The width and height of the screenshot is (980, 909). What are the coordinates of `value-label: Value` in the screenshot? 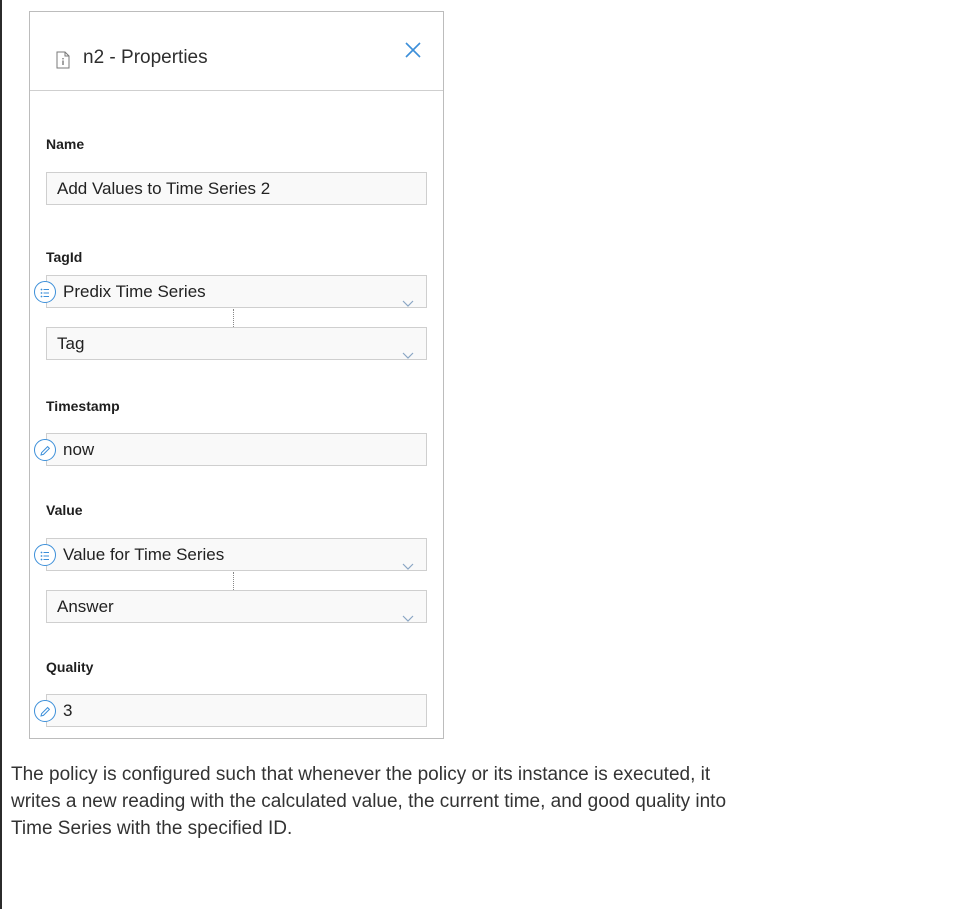 It's located at (64, 510).